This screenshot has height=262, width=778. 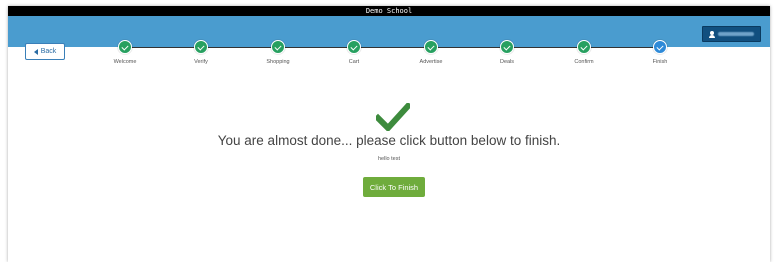 What do you see at coordinates (201, 62) in the screenshot?
I see `step-label: Verify` at bounding box center [201, 62].